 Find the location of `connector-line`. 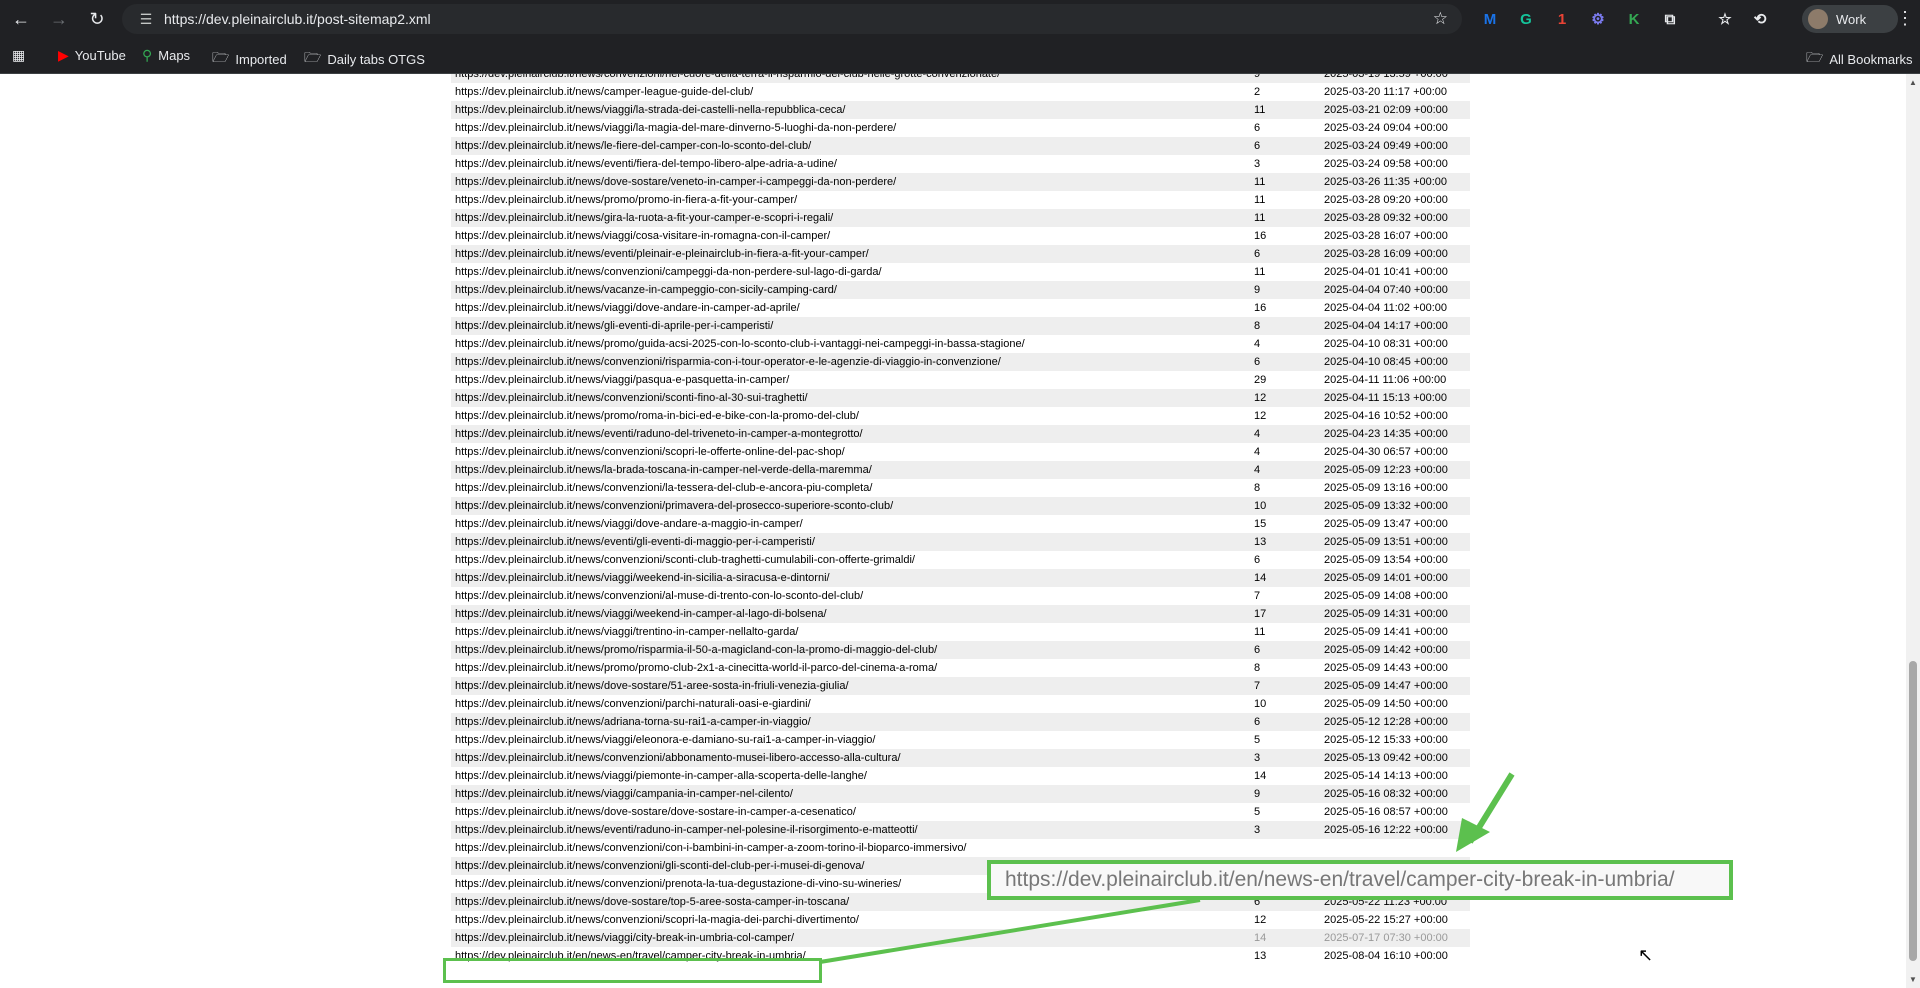

connector-line is located at coordinates (1010, 931).